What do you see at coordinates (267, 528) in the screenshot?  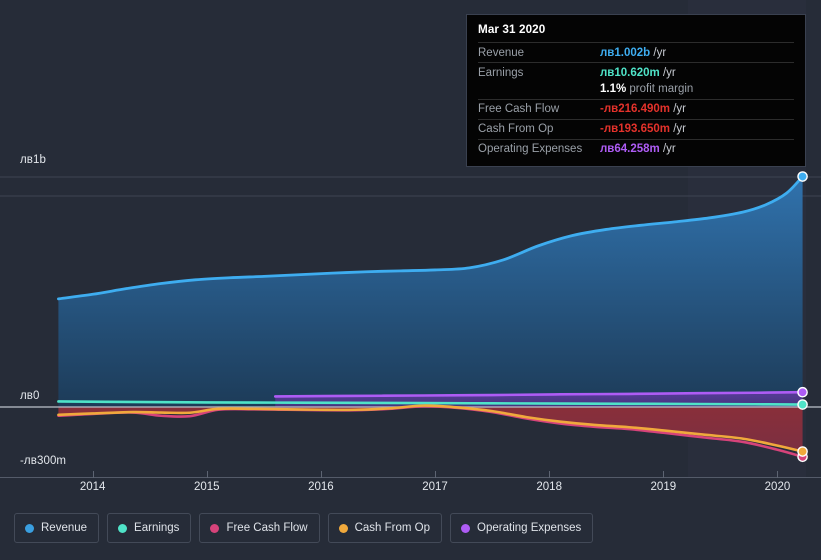 I see `legend-item-label: Free Cash Flow` at bounding box center [267, 528].